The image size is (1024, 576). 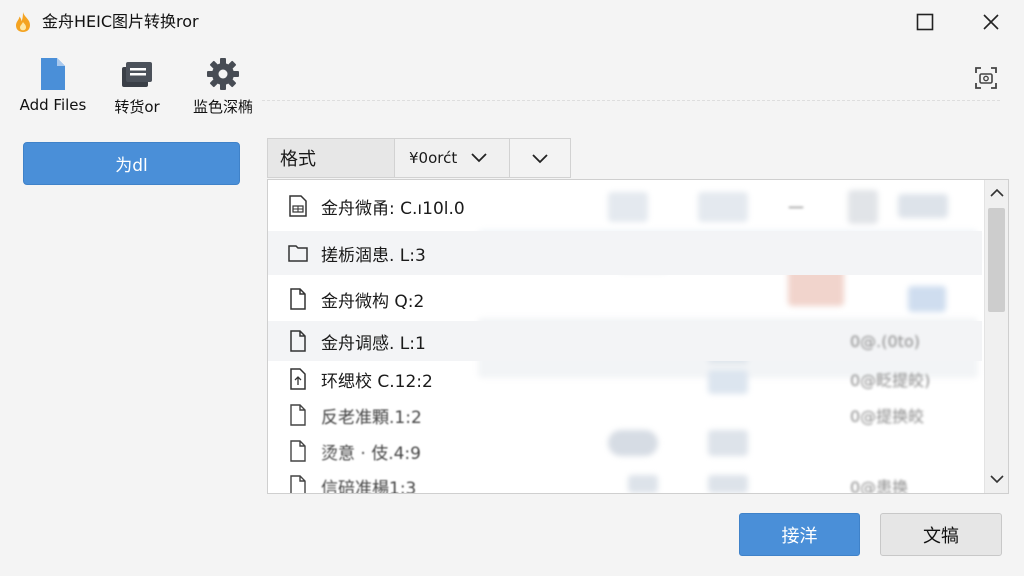 What do you see at coordinates (996, 260) in the screenshot?
I see `scrollbar-thumb` at bounding box center [996, 260].